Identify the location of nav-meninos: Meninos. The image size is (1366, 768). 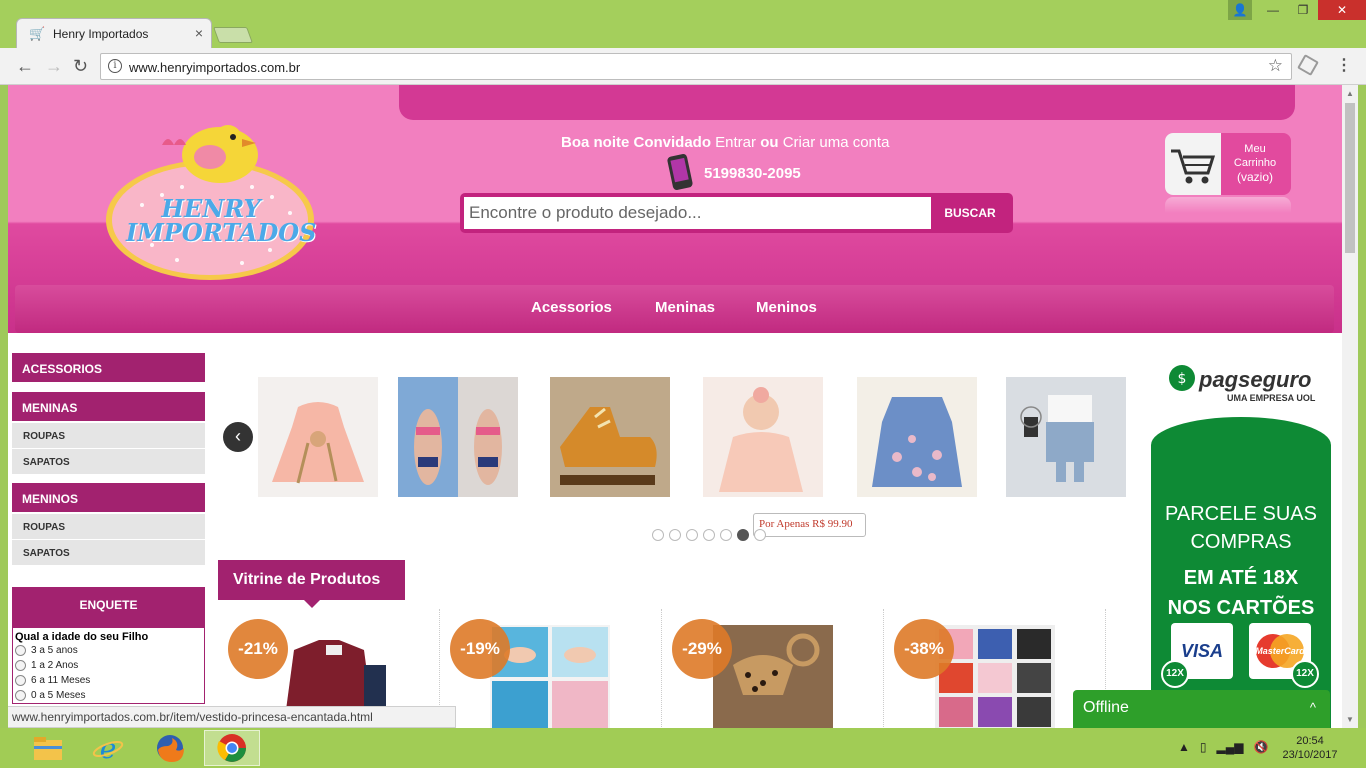
(786, 307).